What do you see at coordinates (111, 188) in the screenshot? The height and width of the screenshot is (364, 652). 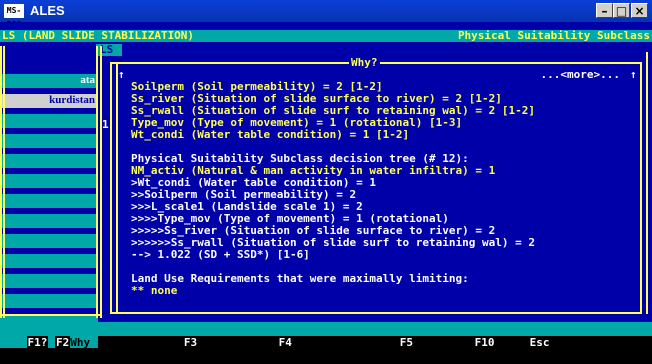 I see `dialog-border-left` at bounding box center [111, 188].